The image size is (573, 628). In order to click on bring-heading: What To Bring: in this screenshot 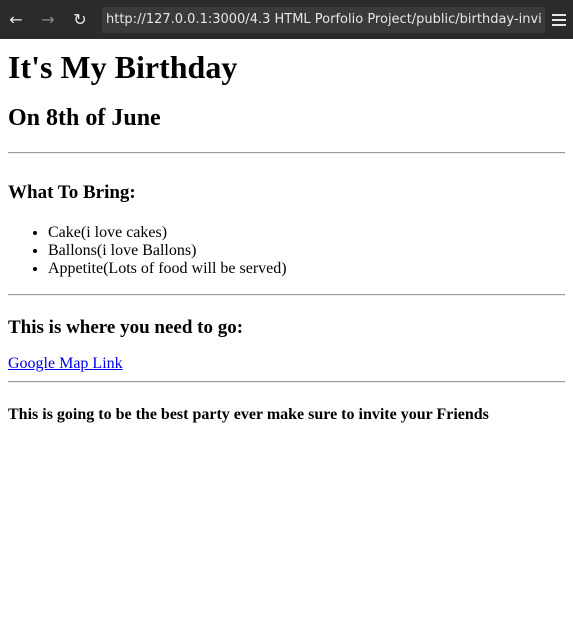, I will do `click(72, 192)`.